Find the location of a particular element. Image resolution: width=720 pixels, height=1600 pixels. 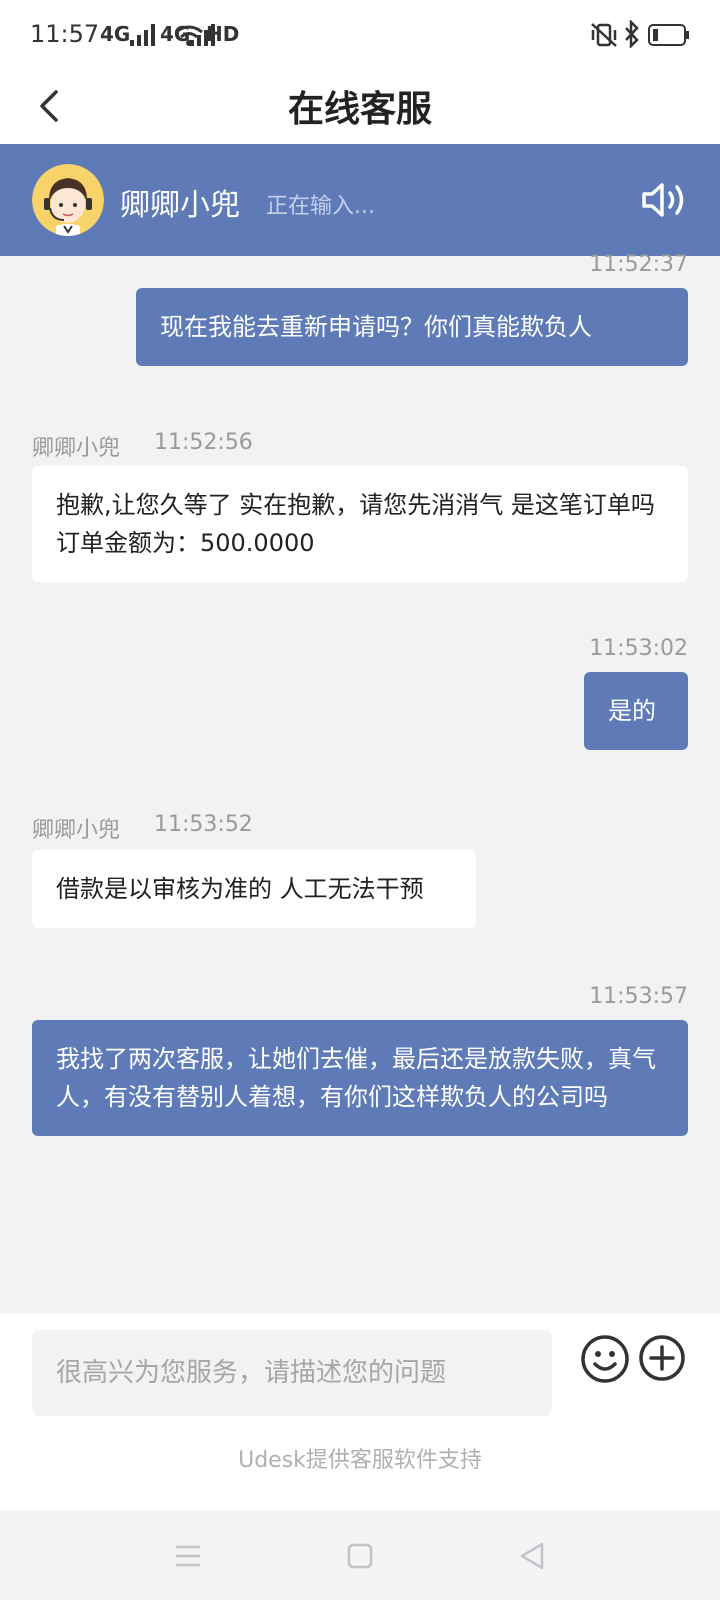

vibrate-icon is located at coordinates (604, 35).